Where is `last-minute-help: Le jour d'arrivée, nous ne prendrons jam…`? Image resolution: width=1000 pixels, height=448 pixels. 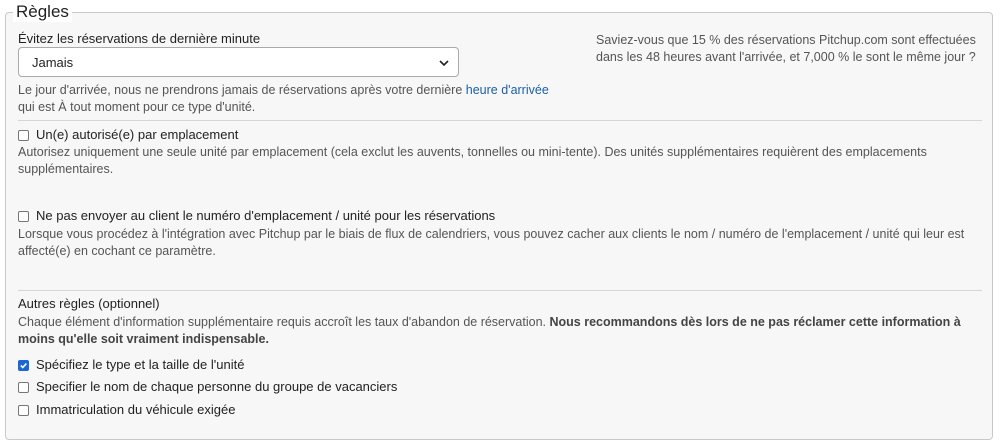
last-minute-help: Le jour d'arrivée, nous ne prendrons jam… is located at coordinates (303, 99).